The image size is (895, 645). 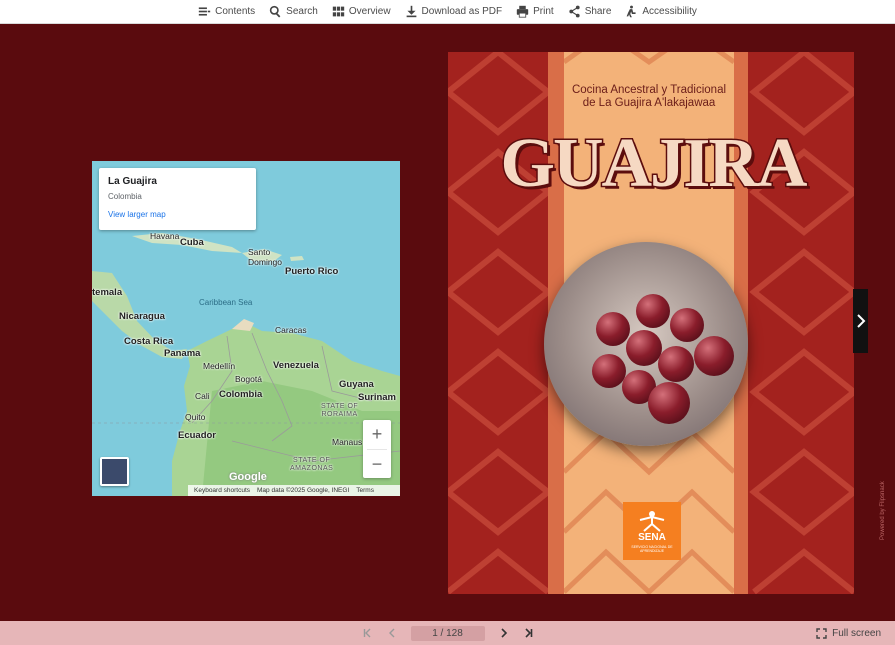 I want to click on share-icon, so click(x=574, y=11).